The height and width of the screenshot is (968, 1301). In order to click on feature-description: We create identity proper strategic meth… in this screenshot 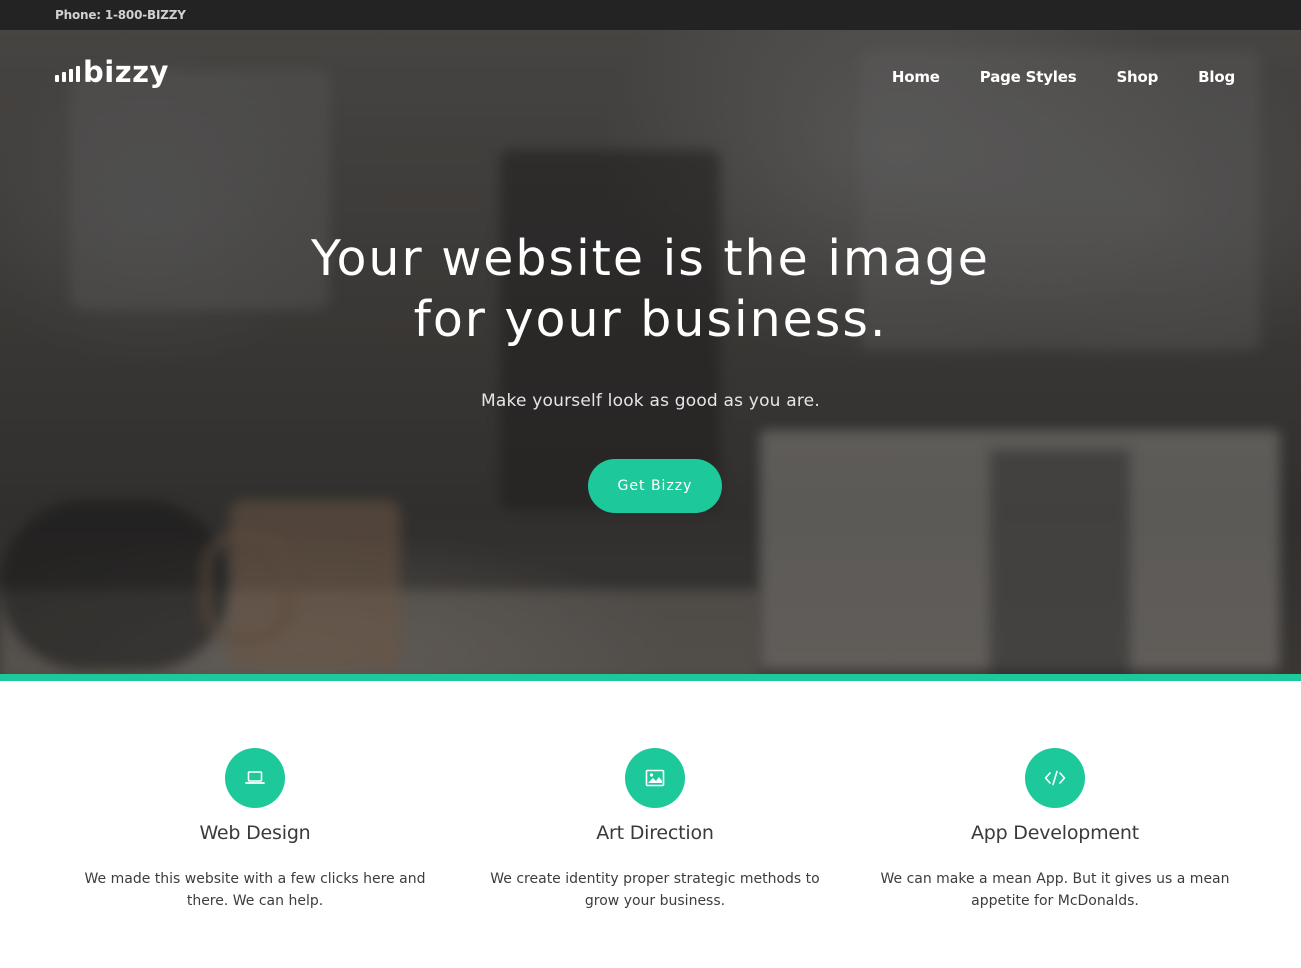, I will do `click(655, 890)`.